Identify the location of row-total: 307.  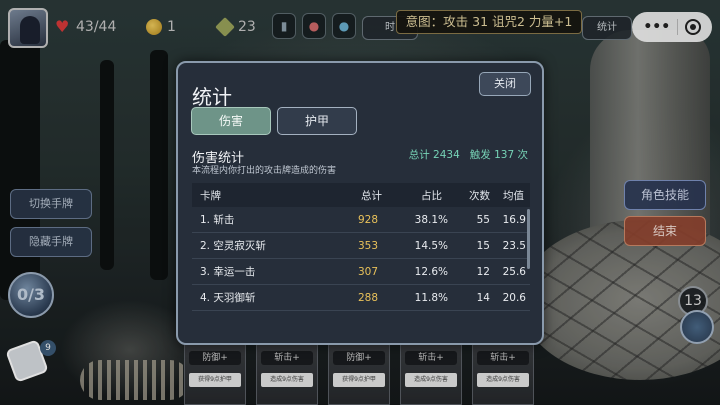
(367, 271).